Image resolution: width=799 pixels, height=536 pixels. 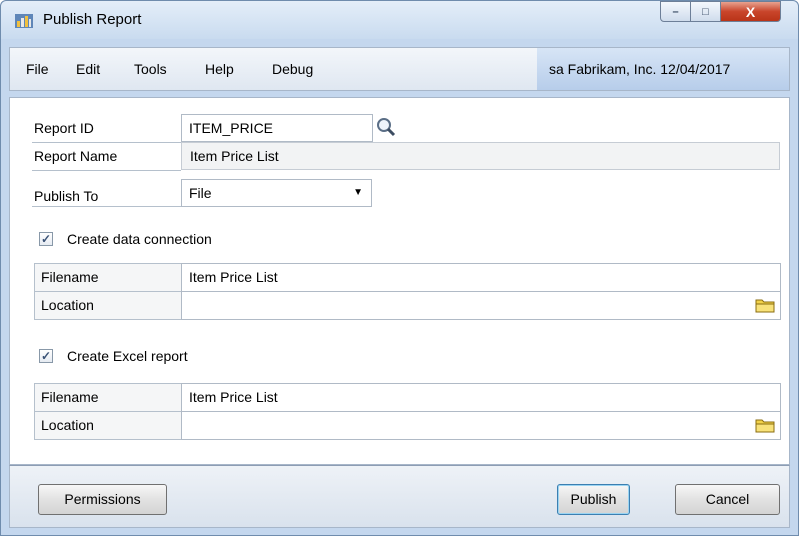 What do you see at coordinates (276, 193) in the screenshot?
I see `publish-to-select: File ▼` at bounding box center [276, 193].